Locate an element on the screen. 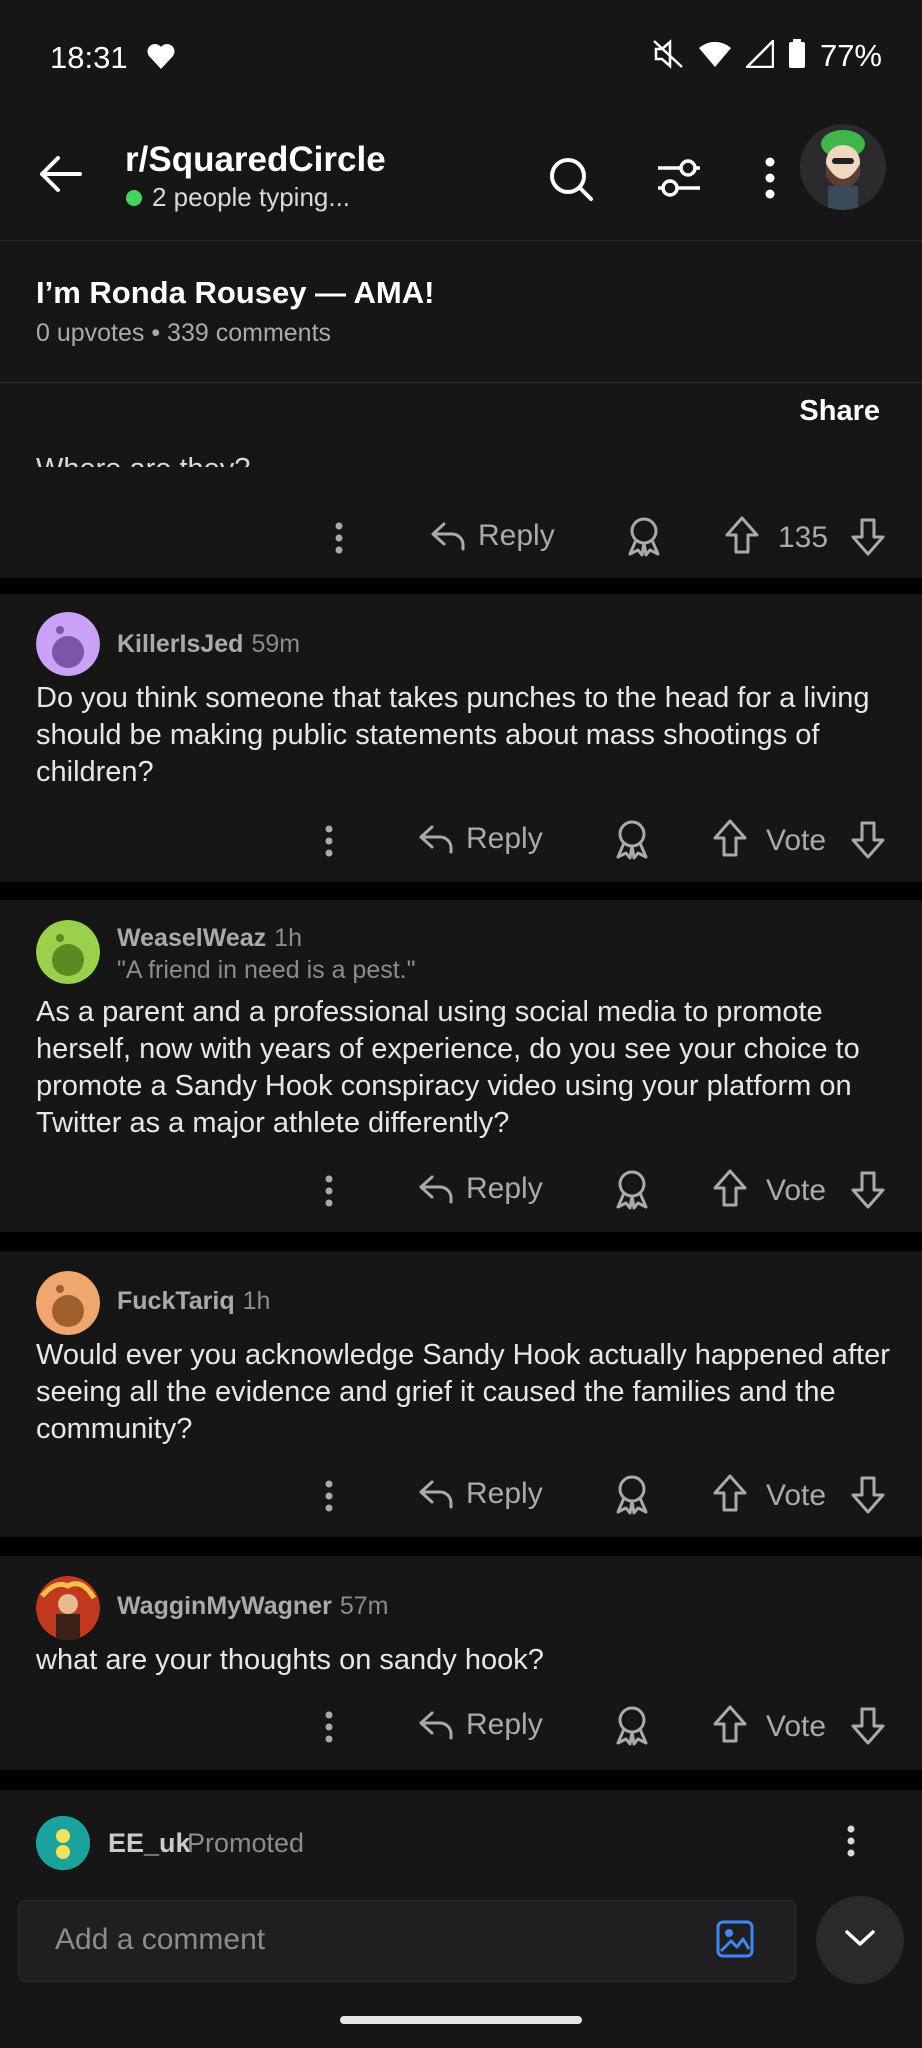 This screenshot has width=922, height=2048. vote-count: 135 is located at coordinates (803, 537).